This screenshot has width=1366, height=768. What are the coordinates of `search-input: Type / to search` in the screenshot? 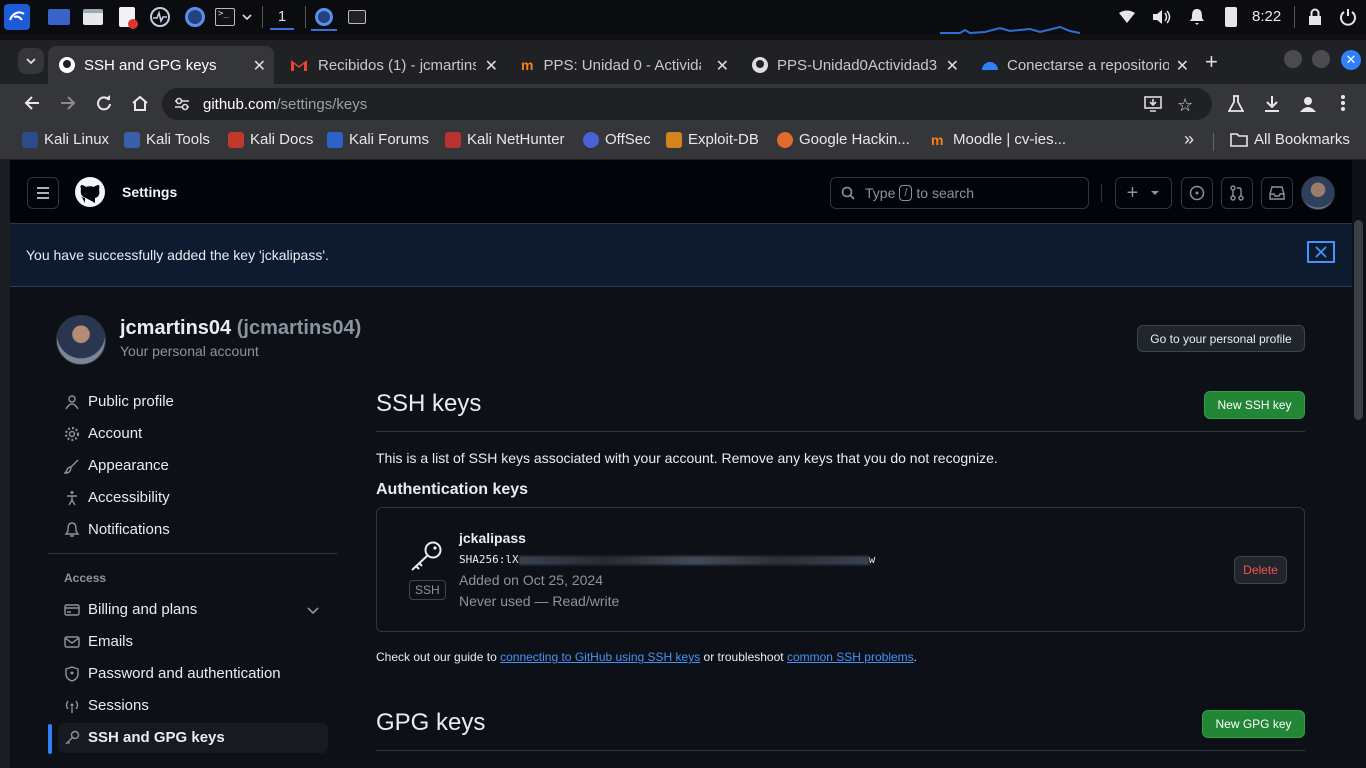 It's located at (959, 193).